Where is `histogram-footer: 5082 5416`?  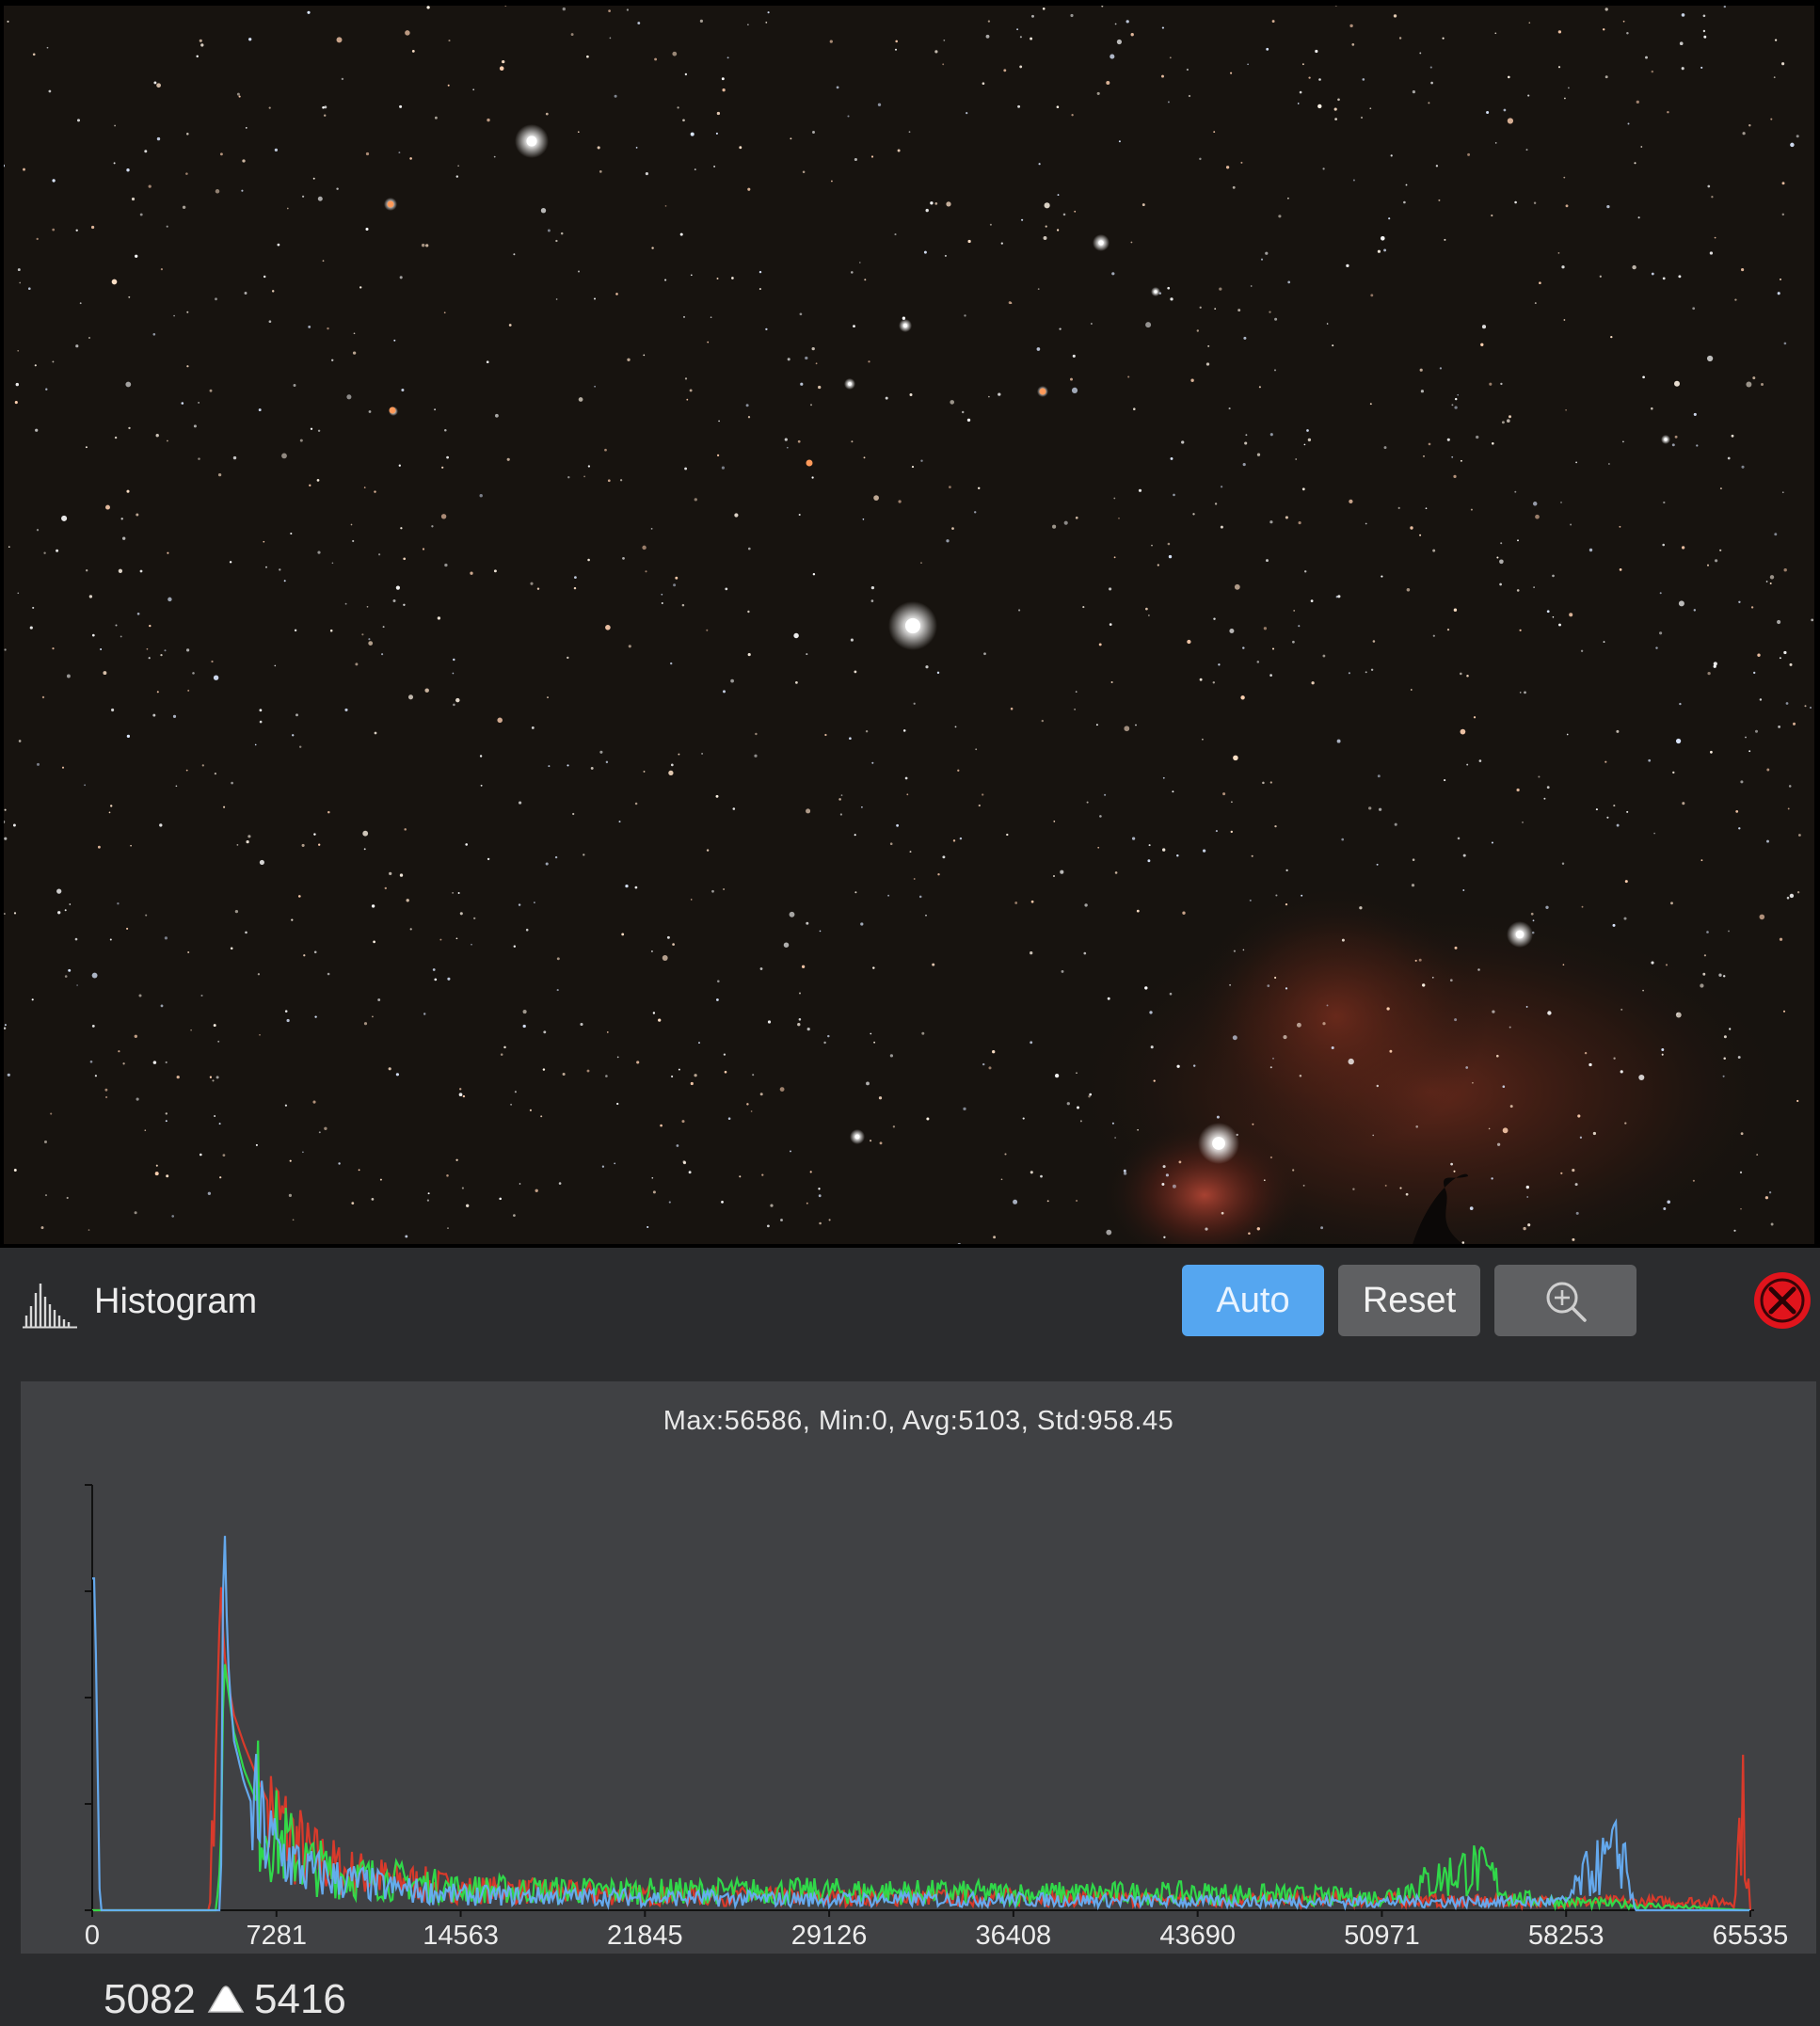 histogram-footer: 5082 5416 is located at coordinates (910, 1990).